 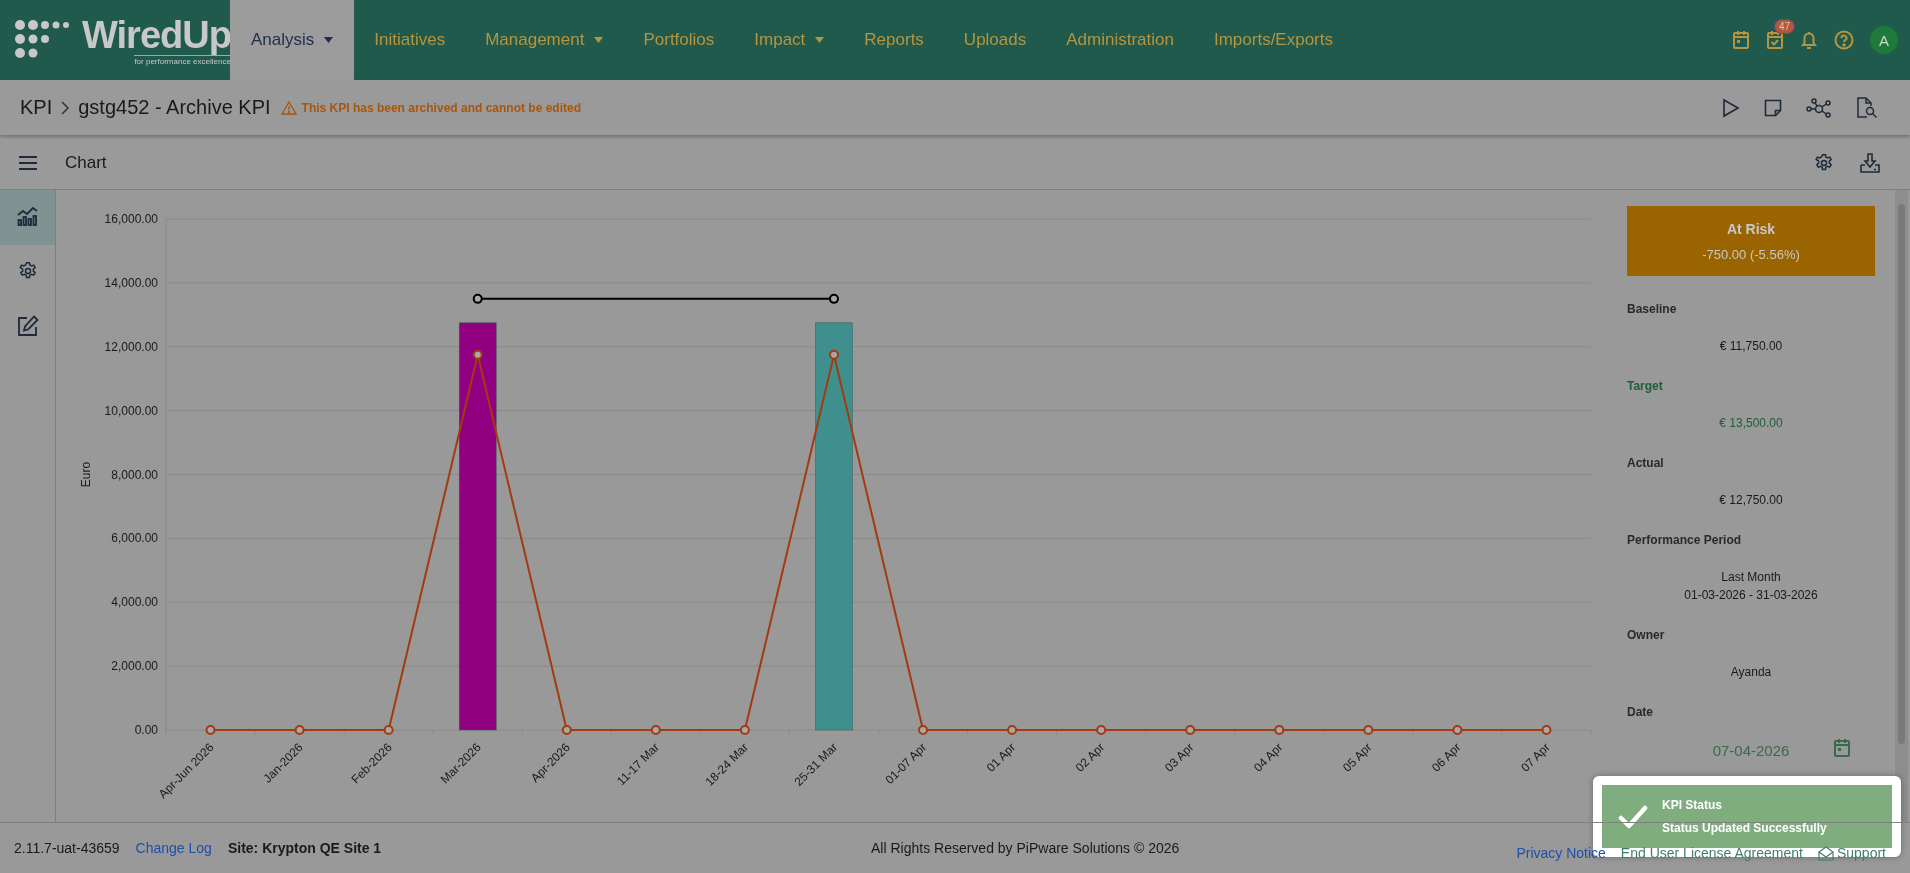 What do you see at coordinates (134, 474) in the screenshot?
I see `axis-label: 8,000.00` at bounding box center [134, 474].